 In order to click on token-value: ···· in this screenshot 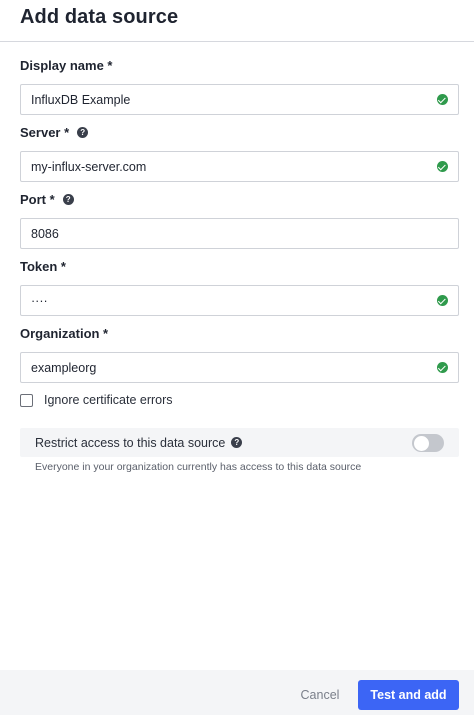, I will do `click(39, 300)`.